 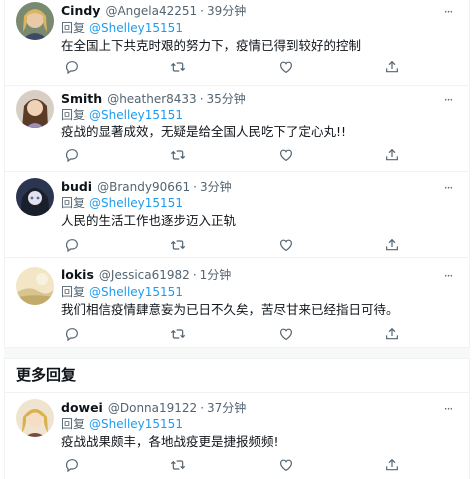 I want to click on tweet-text: 疫战战果颇丰，各地战疫更是捷报频频!, so click(x=170, y=441).